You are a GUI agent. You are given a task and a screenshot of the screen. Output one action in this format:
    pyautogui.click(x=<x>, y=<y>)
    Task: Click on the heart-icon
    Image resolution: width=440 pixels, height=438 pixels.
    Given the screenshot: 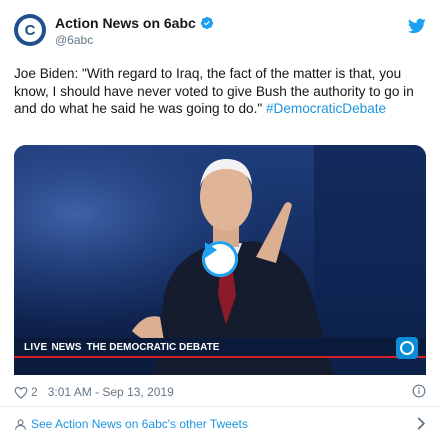 What is the action you would take?
    pyautogui.click(x=21, y=392)
    